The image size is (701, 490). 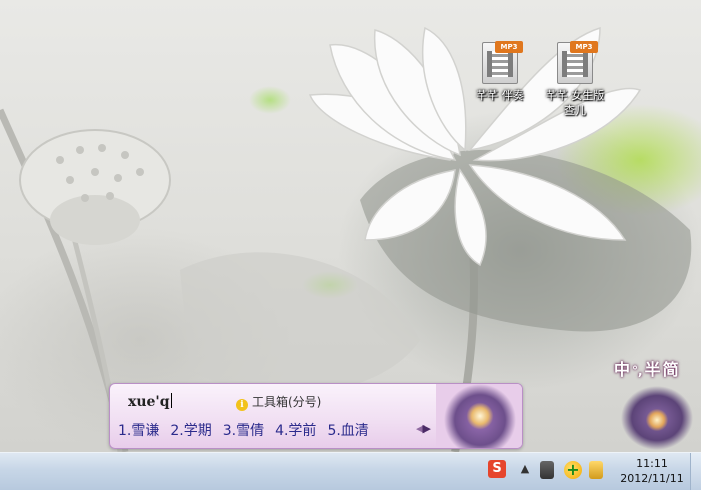 I want to click on security-icon: +, so click(x=573, y=470).